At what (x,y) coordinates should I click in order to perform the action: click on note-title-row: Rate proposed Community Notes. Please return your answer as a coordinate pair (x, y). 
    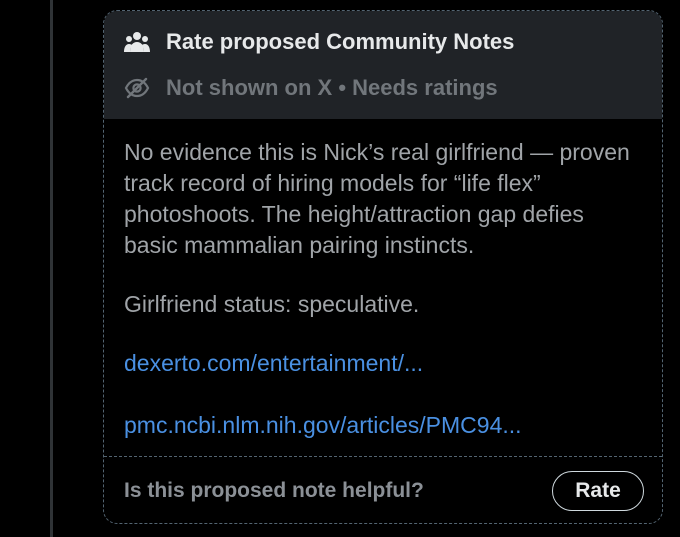
    Looking at the image, I should click on (383, 38).